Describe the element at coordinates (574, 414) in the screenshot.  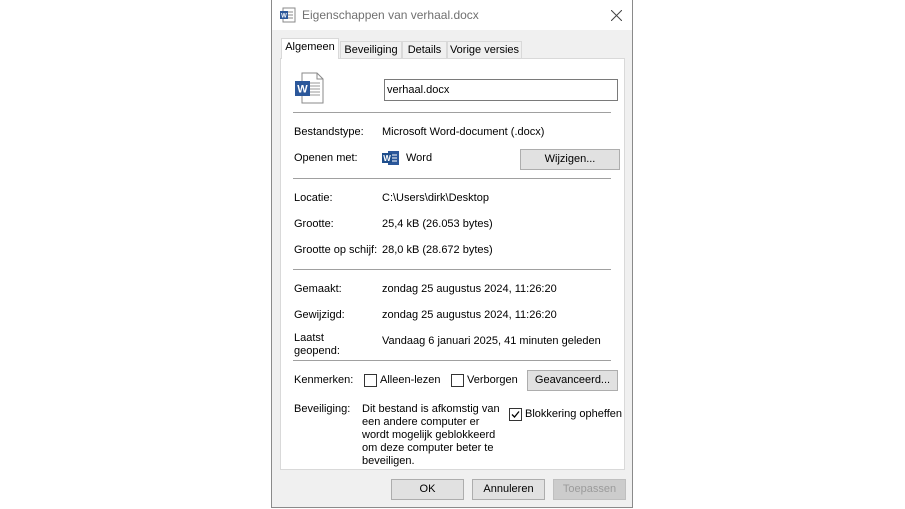
I see `unblock-label: Blokkering opheffen` at that location.